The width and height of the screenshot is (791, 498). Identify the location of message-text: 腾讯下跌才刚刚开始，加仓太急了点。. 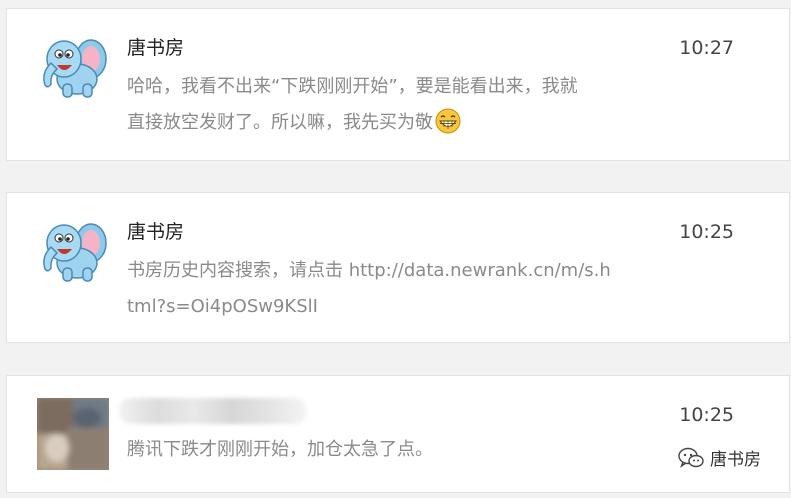
(407, 450).